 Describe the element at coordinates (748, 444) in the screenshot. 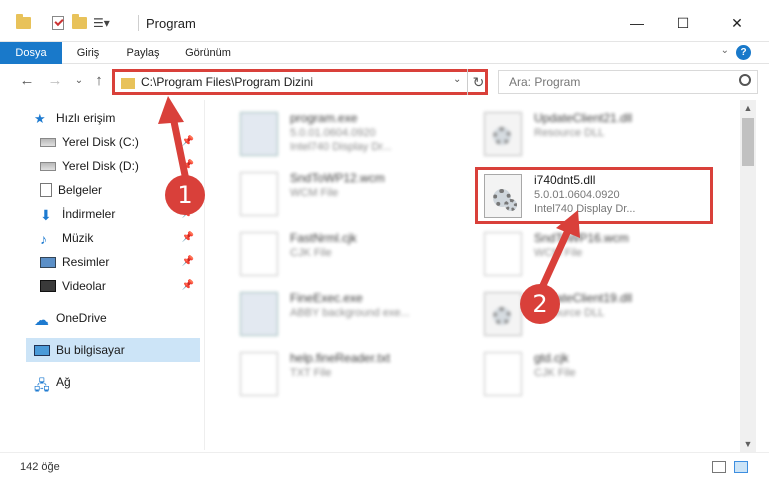

I see `scroll-down-icon: ▼` at that location.